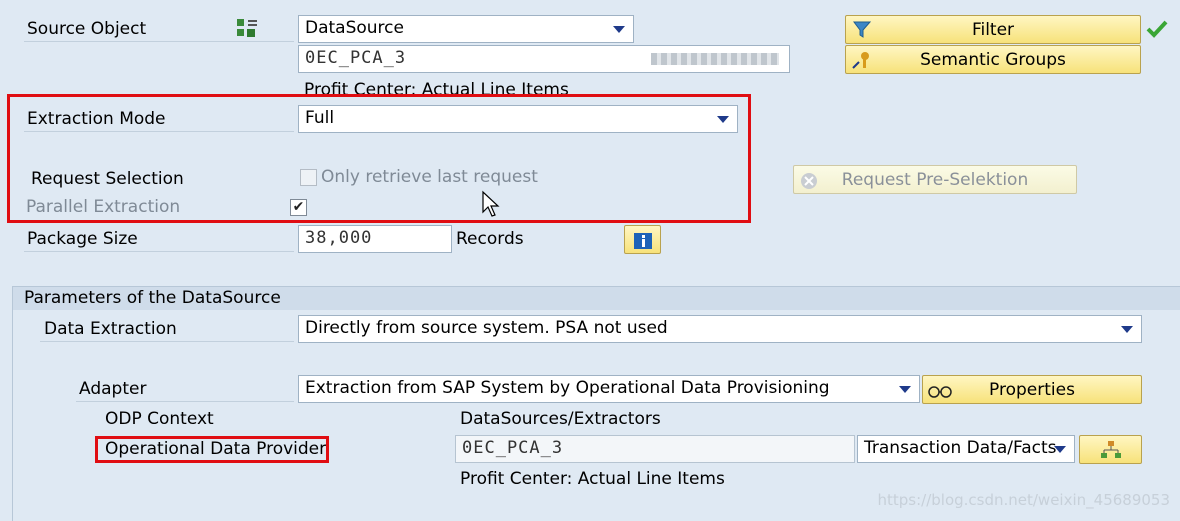 This screenshot has width=1180, height=521. Describe the element at coordinates (1023, 500) in the screenshot. I see `watermark: https://blog.csdn.net/weixin_45689053` at that location.